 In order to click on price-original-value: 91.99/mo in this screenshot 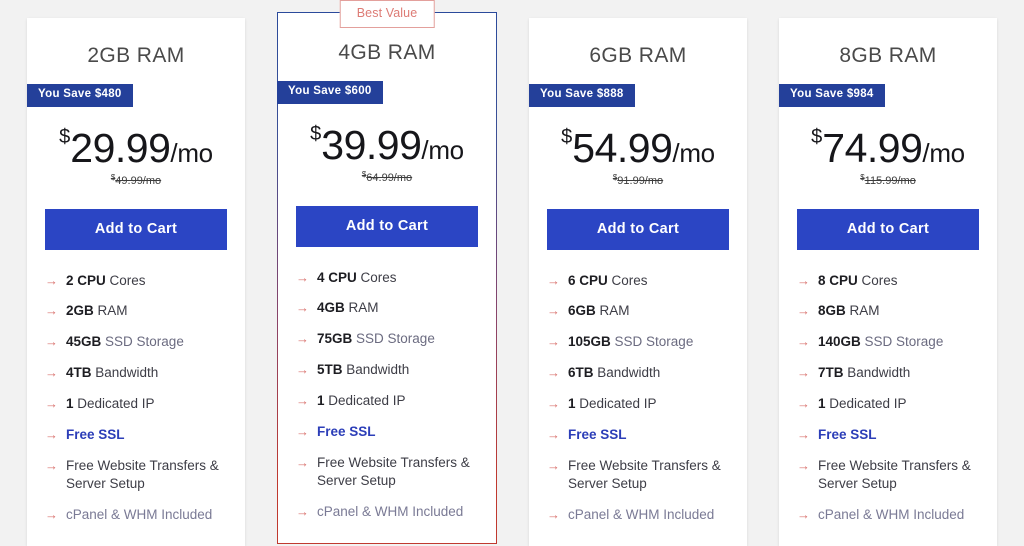, I will do `click(640, 180)`.